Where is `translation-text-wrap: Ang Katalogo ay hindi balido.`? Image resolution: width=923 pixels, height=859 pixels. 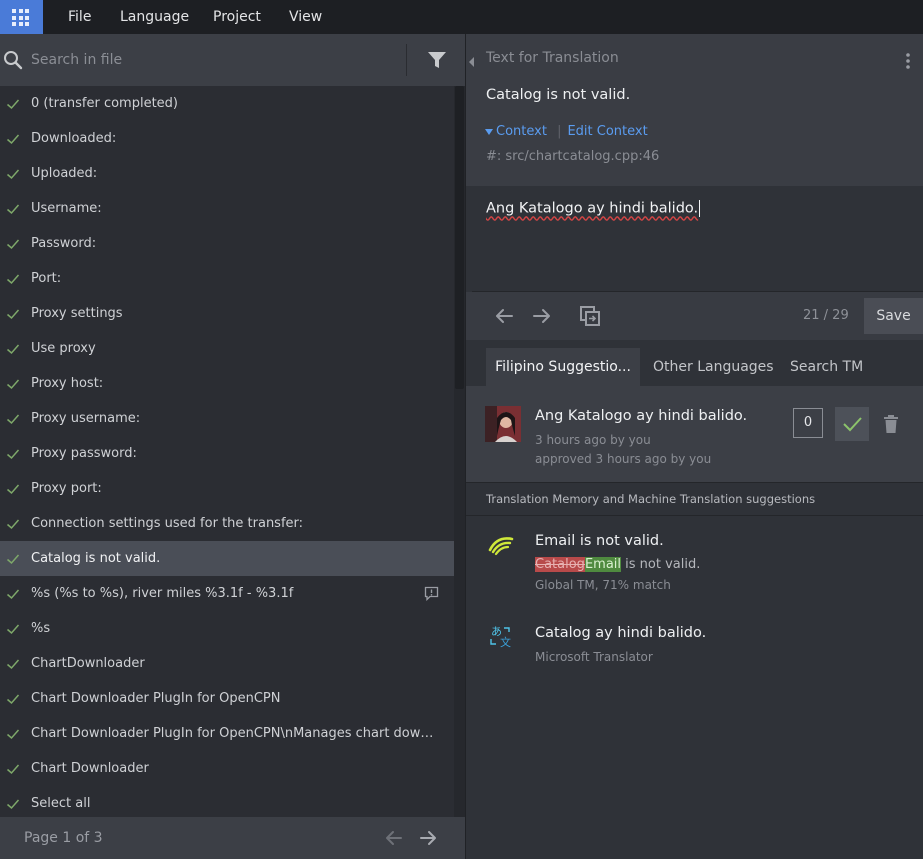 translation-text-wrap: Ang Katalogo ay hindi balido. is located at coordinates (593, 208).